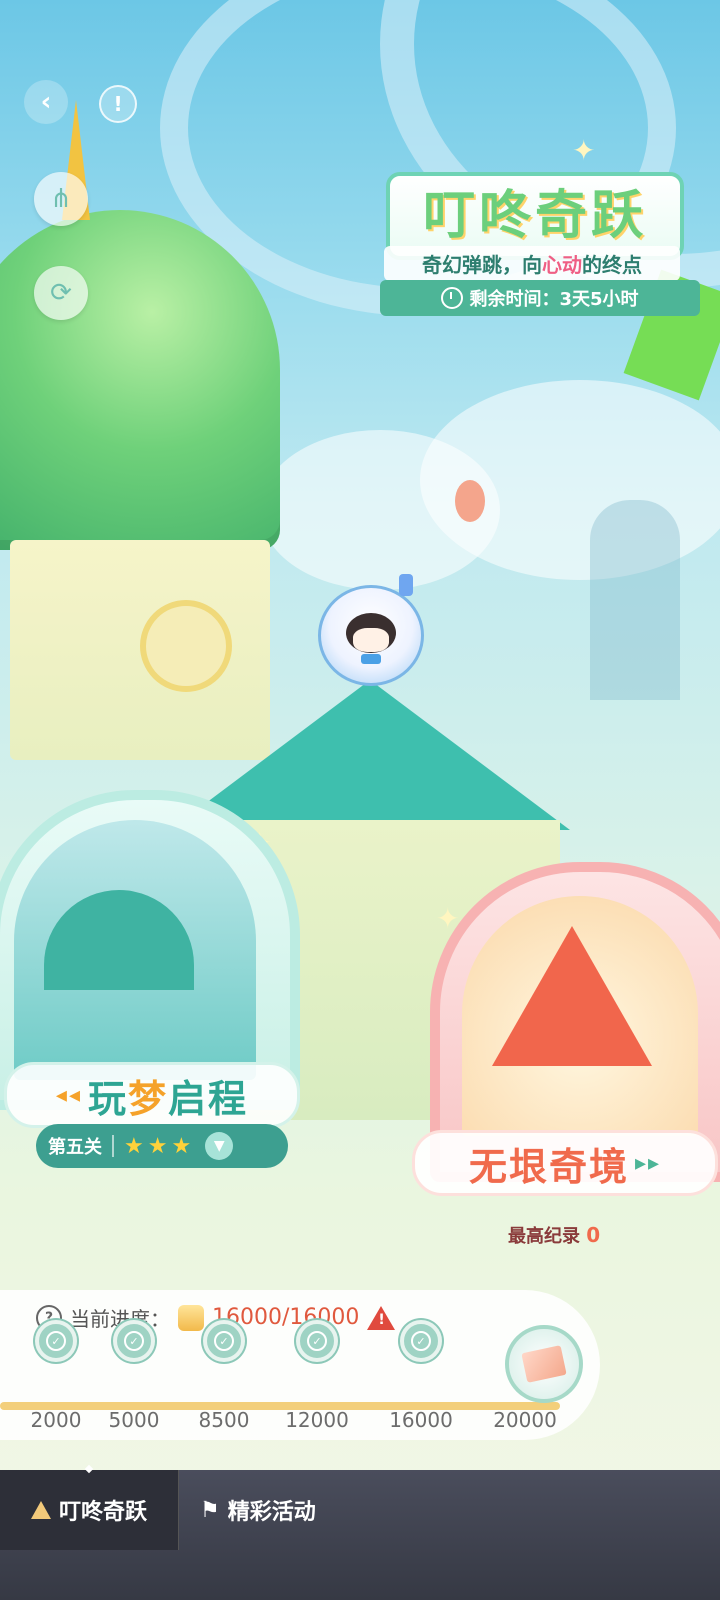 The width and height of the screenshot is (720, 1600). I want to click on active-indicator, so click(89, 1469).